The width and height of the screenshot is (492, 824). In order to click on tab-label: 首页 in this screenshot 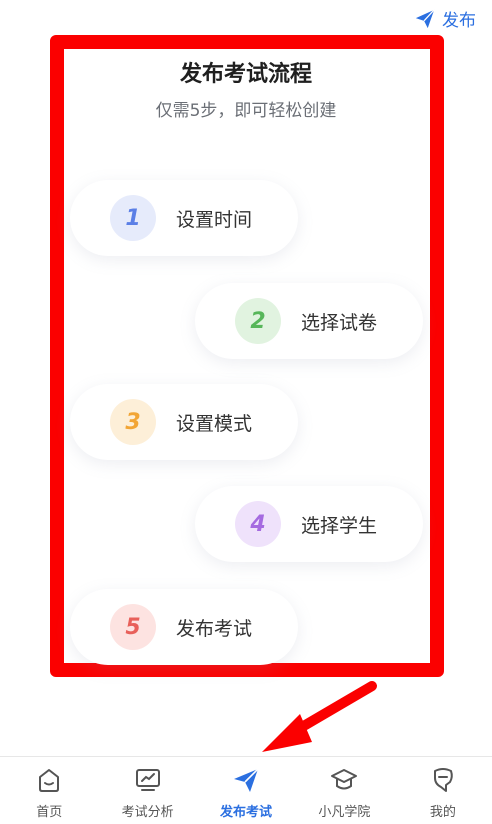, I will do `click(49, 812)`.